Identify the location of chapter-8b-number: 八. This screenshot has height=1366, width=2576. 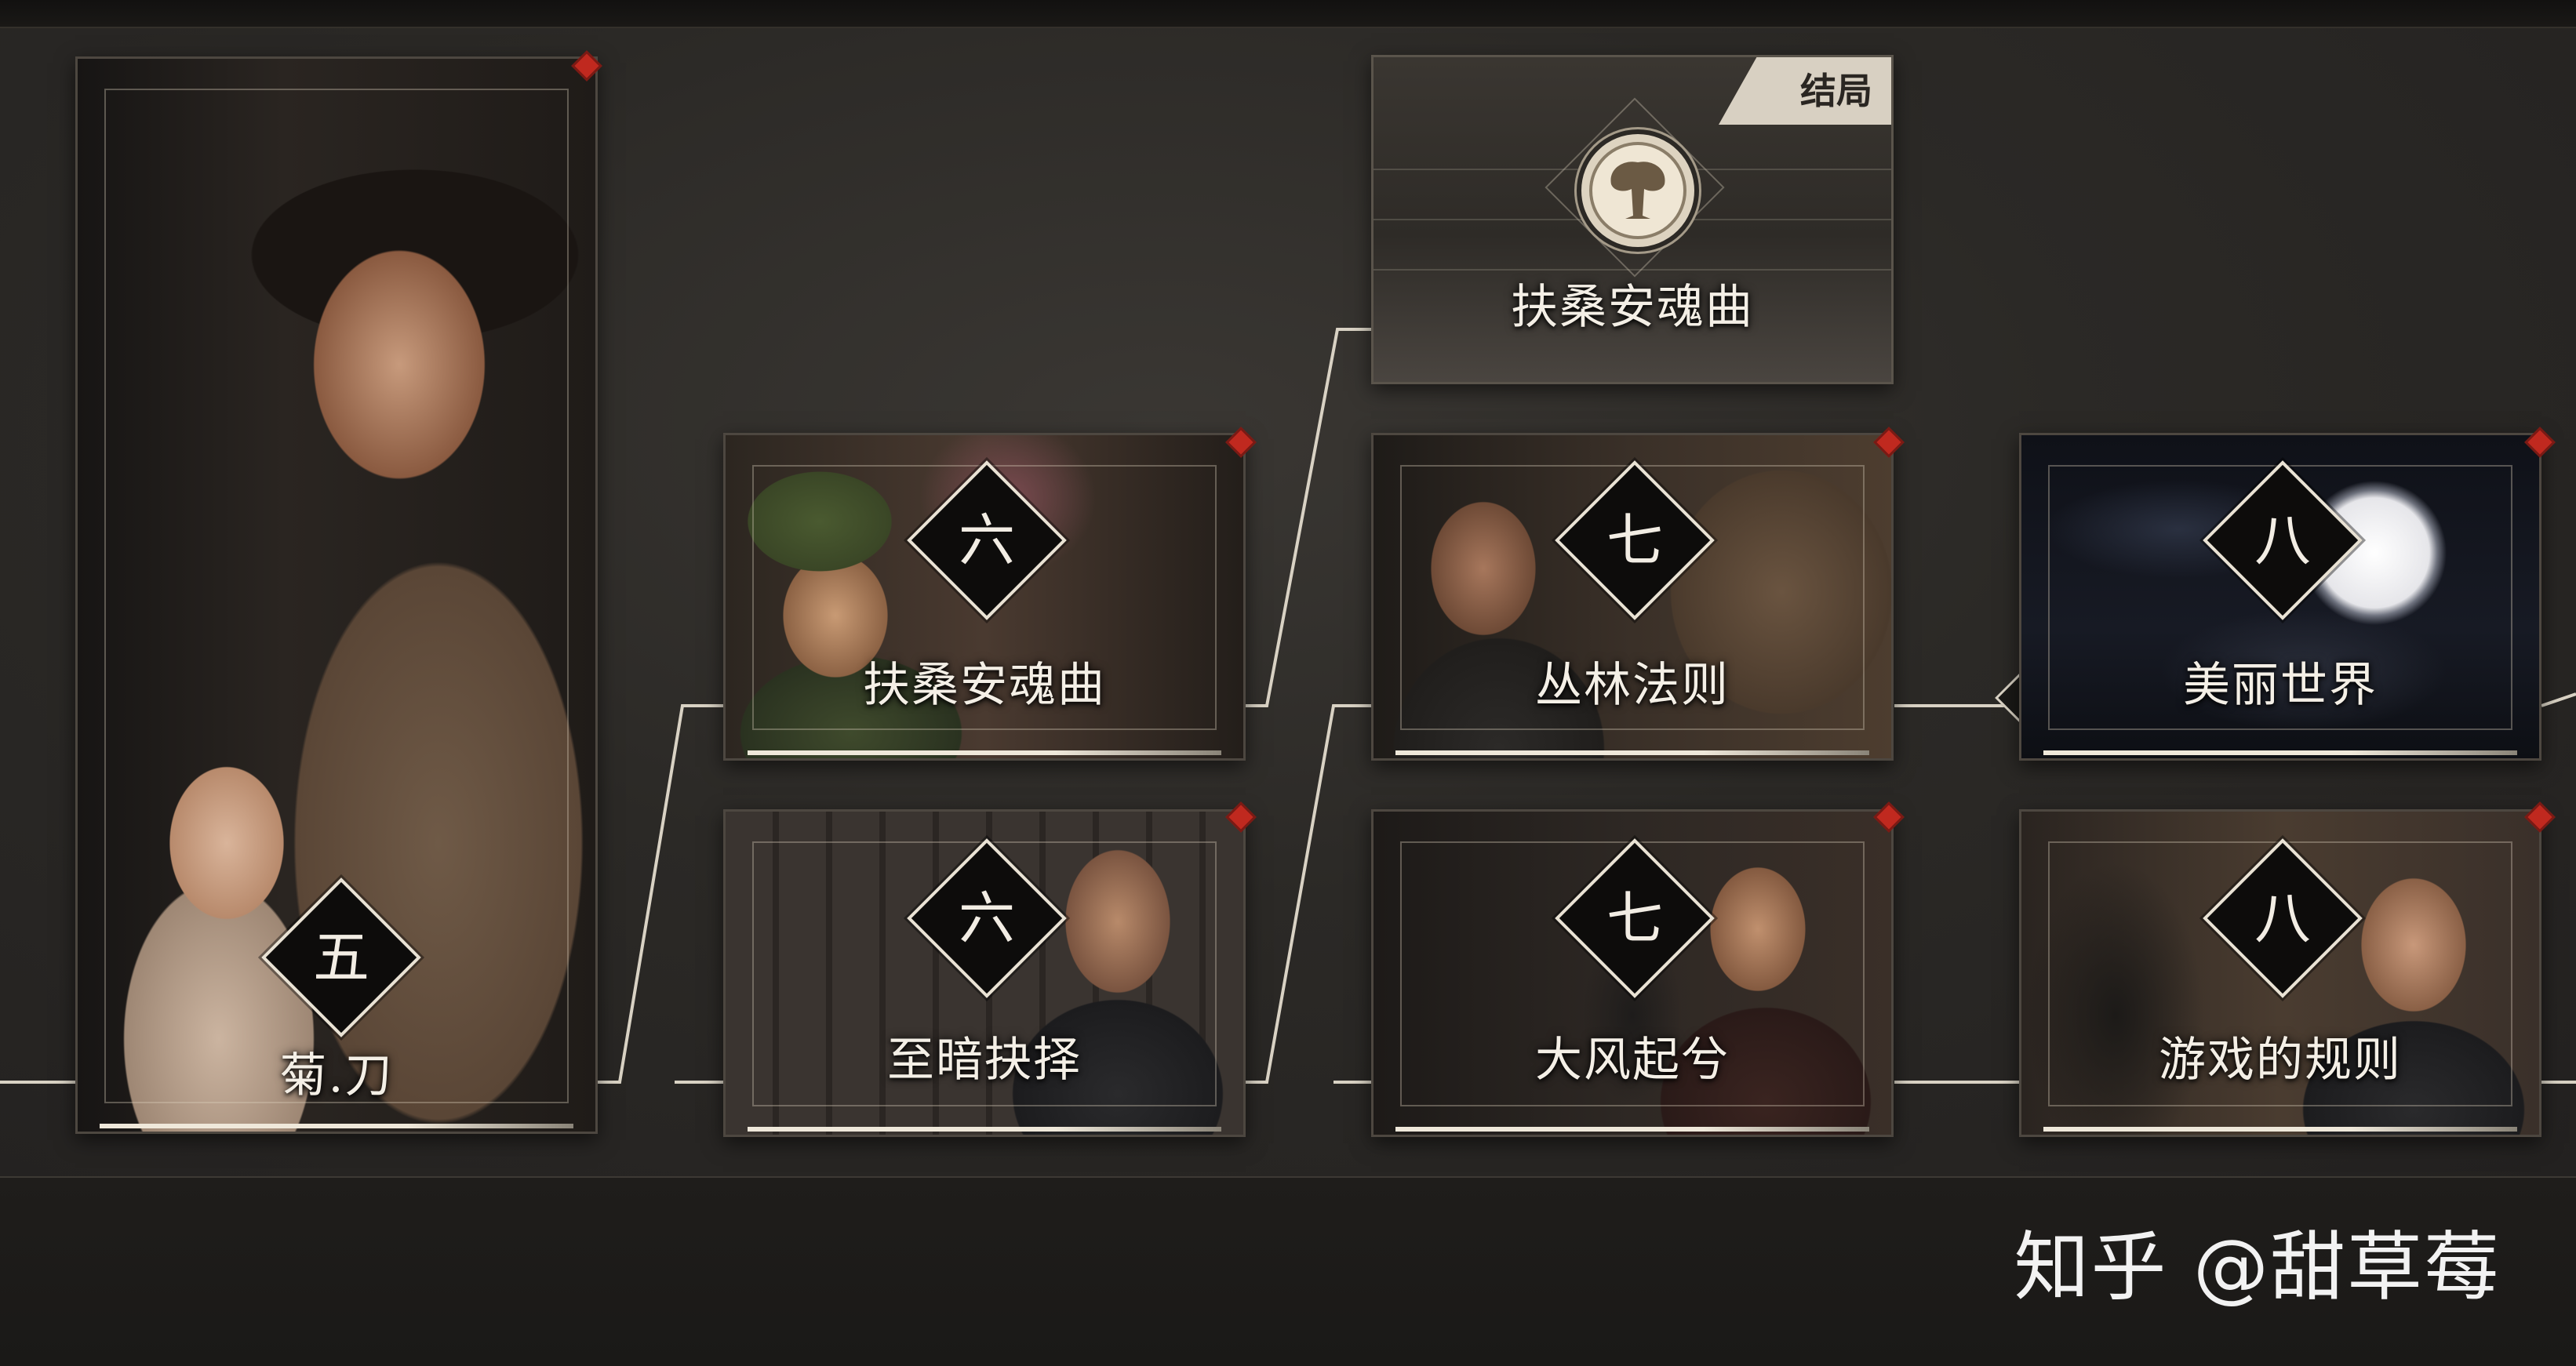
(2282, 918).